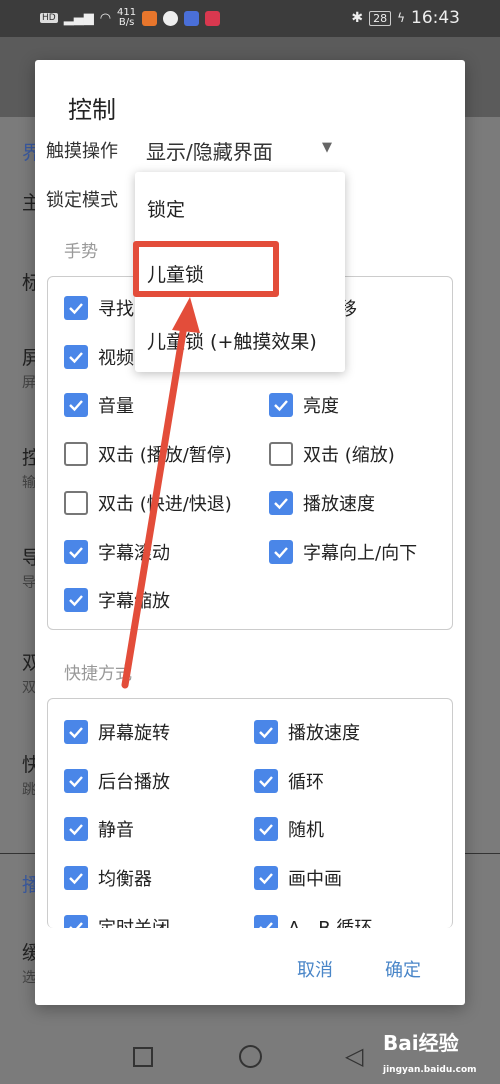 This screenshot has height=1084, width=500. Describe the element at coordinates (143, 1057) in the screenshot. I see `recents-button` at that location.